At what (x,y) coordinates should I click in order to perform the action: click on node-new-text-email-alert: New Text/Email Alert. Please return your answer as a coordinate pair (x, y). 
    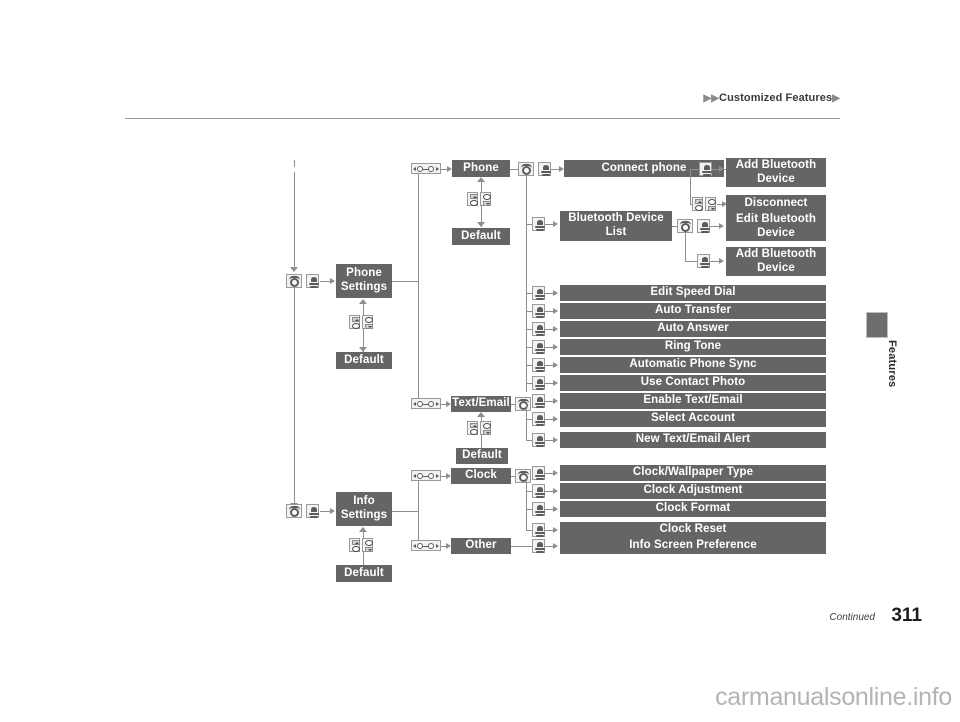
    Looking at the image, I should click on (693, 440).